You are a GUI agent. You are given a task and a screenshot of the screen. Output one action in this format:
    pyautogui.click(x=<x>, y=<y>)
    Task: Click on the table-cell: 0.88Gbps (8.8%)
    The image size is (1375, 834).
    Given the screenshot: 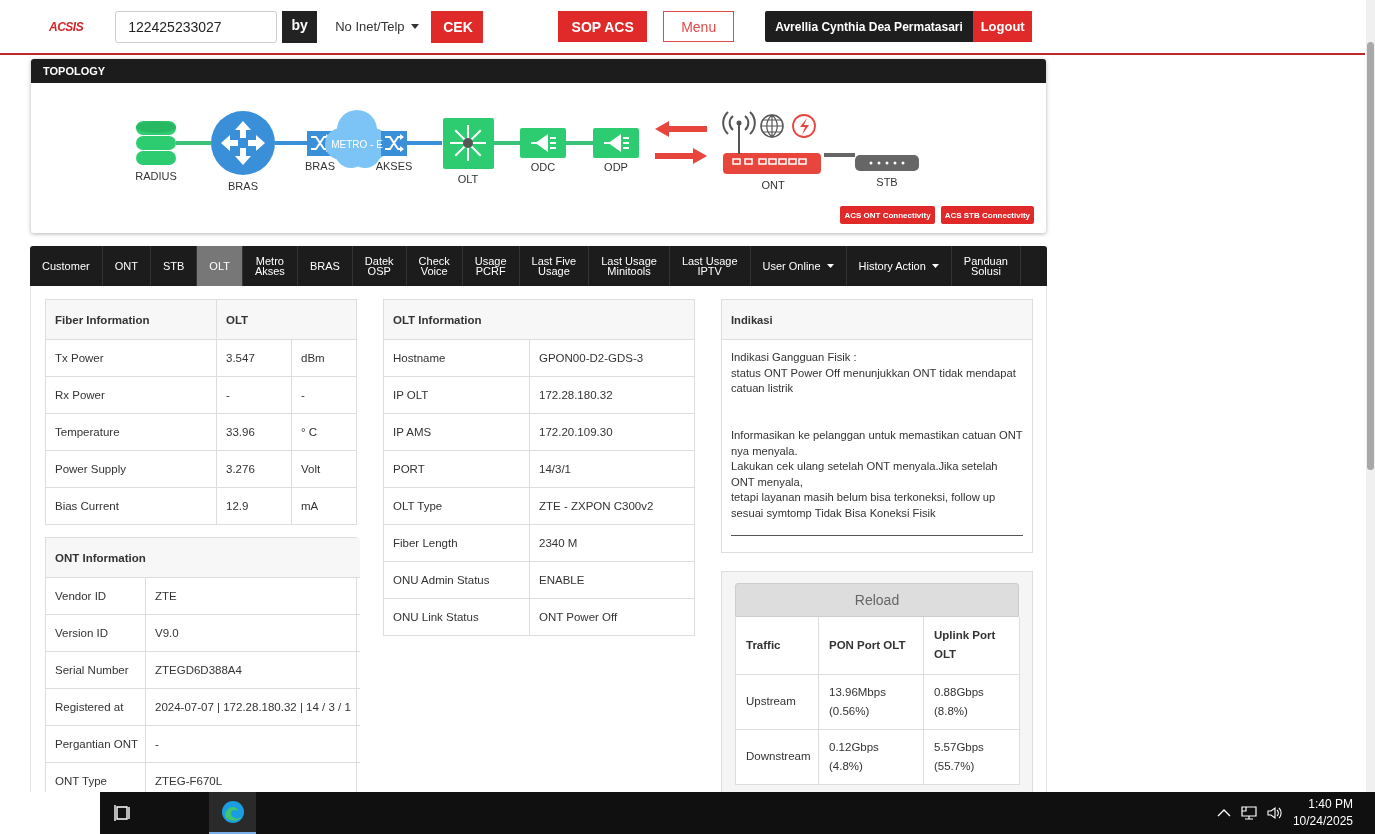 What is the action you would take?
    pyautogui.click(x=972, y=702)
    